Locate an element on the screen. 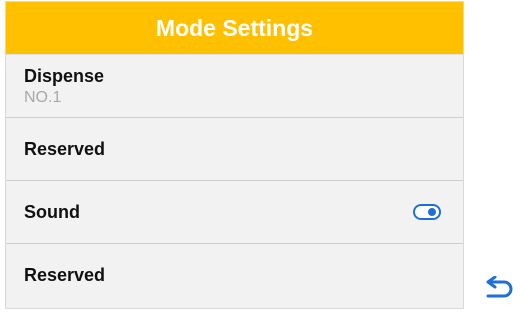 This screenshot has width=521, height=313. setting-value-dispense: NO.1 is located at coordinates (43, 97).